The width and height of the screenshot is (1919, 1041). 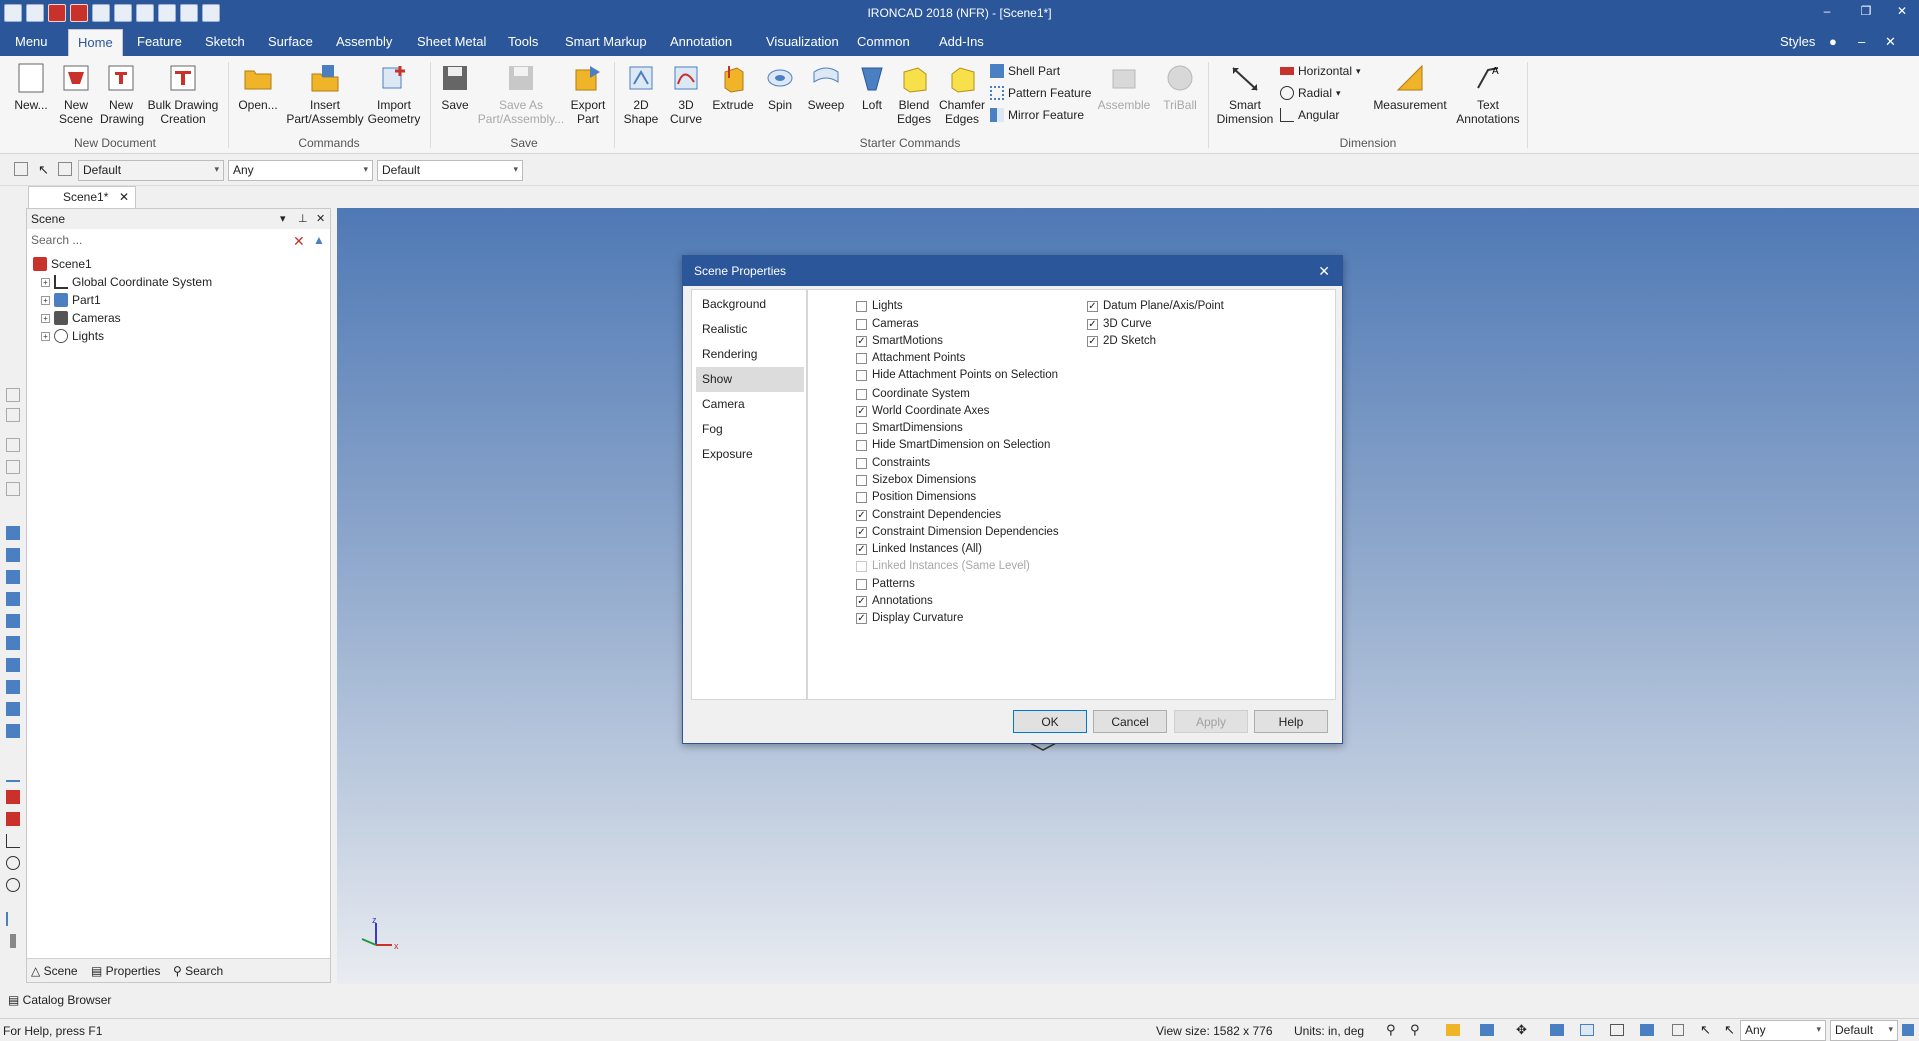 I want to click on restore-button: ❐, so click(x=1866, y=11).